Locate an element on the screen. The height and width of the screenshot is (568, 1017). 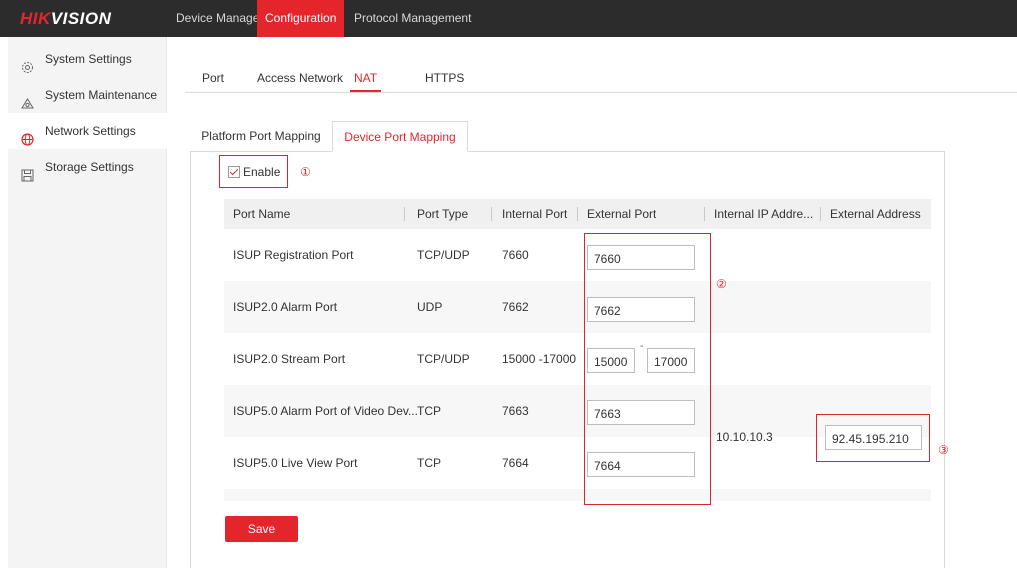
port-type-cell: UDP is located at coordinates (430, 307).